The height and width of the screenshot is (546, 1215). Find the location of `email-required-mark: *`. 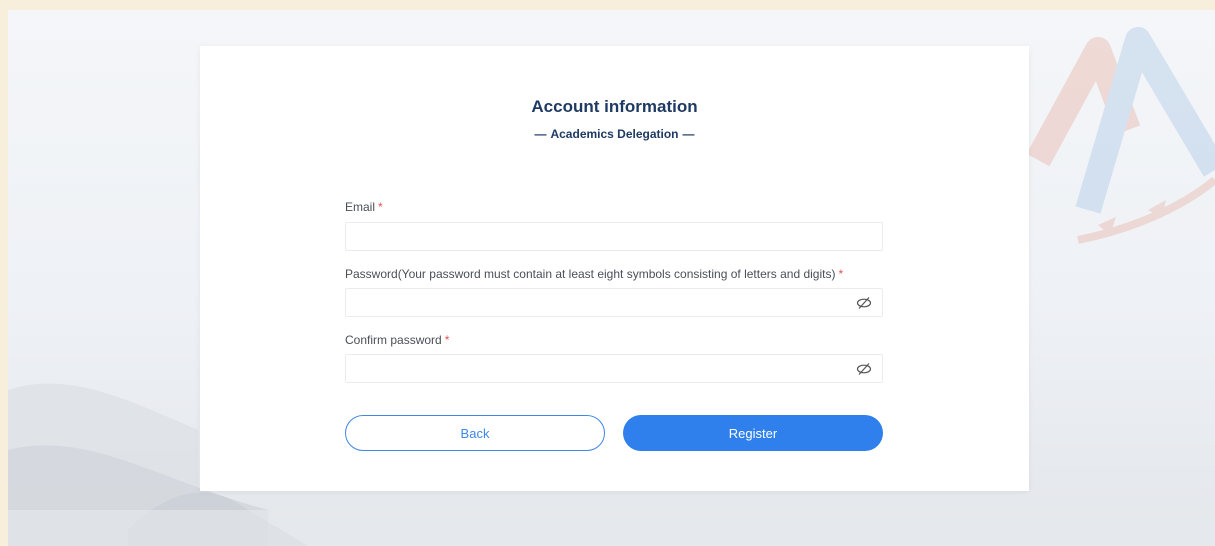

email-required-mark: * is located at coordinates (380, 207).